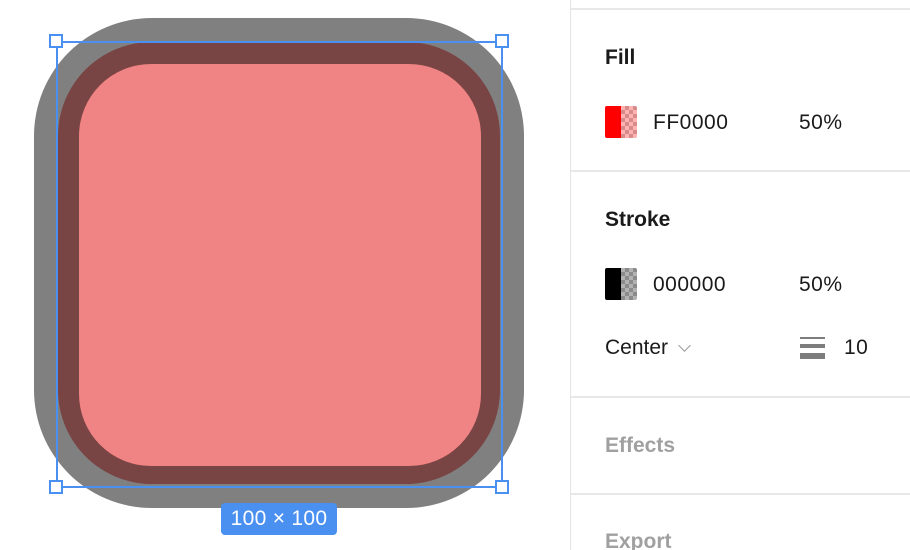 This screenshot has width=910, height=550. What do you see at coordinates (684, 345) in the screenshot?
I see `chevron-down-icon` at bounding box center [684, 345].